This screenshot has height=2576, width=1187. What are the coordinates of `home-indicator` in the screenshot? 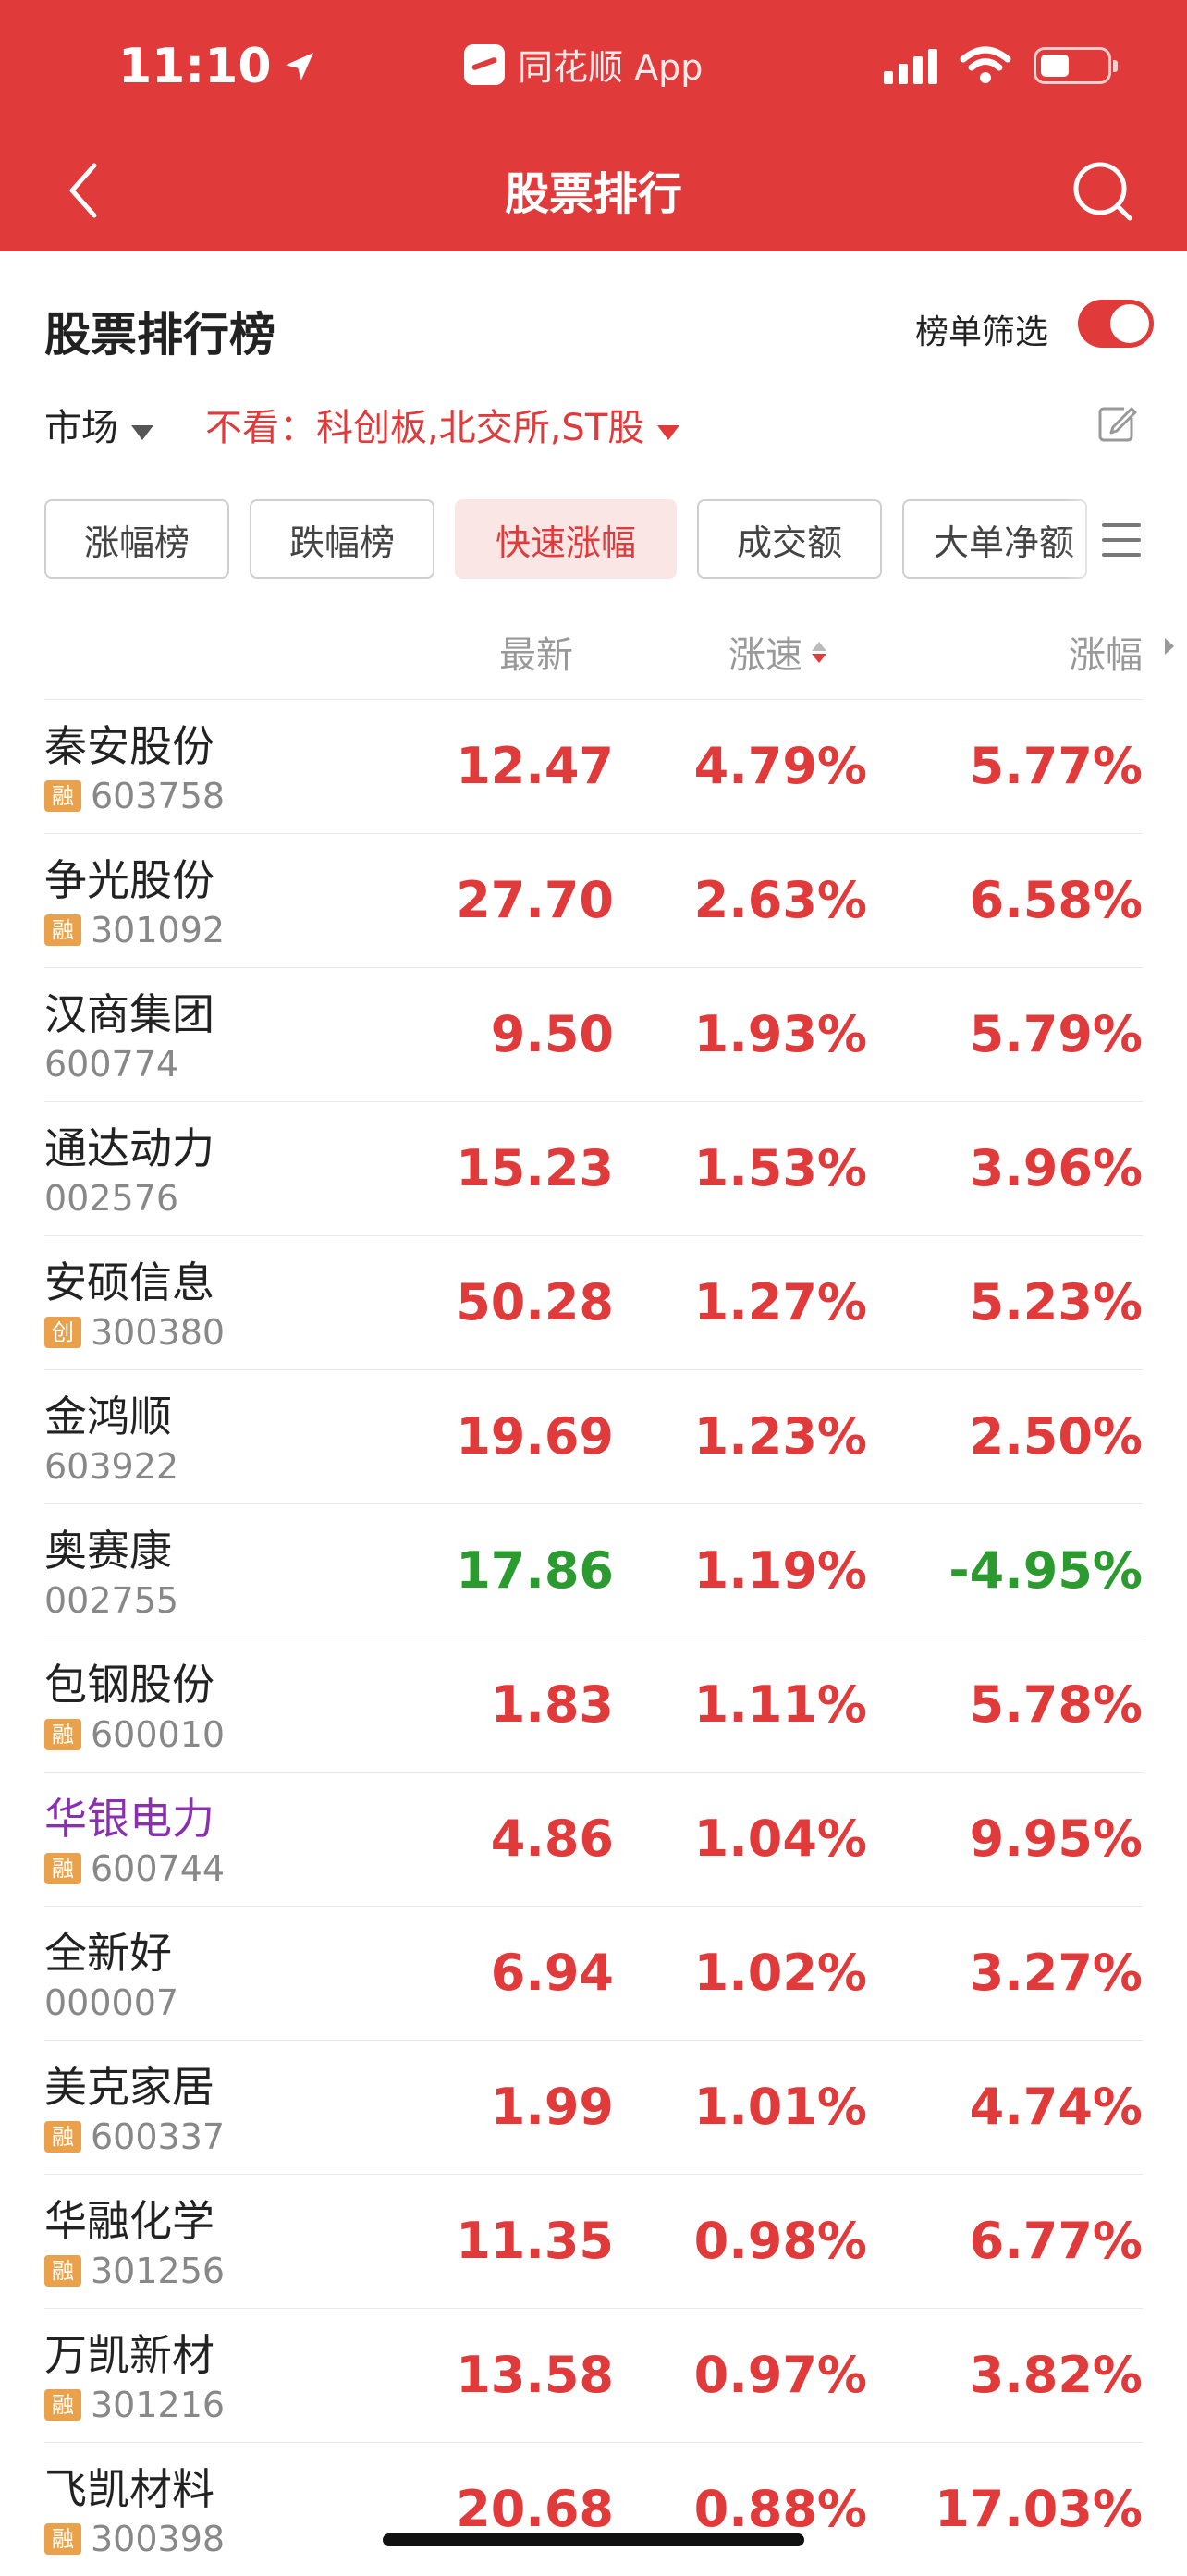 It's located at (593, 2539).